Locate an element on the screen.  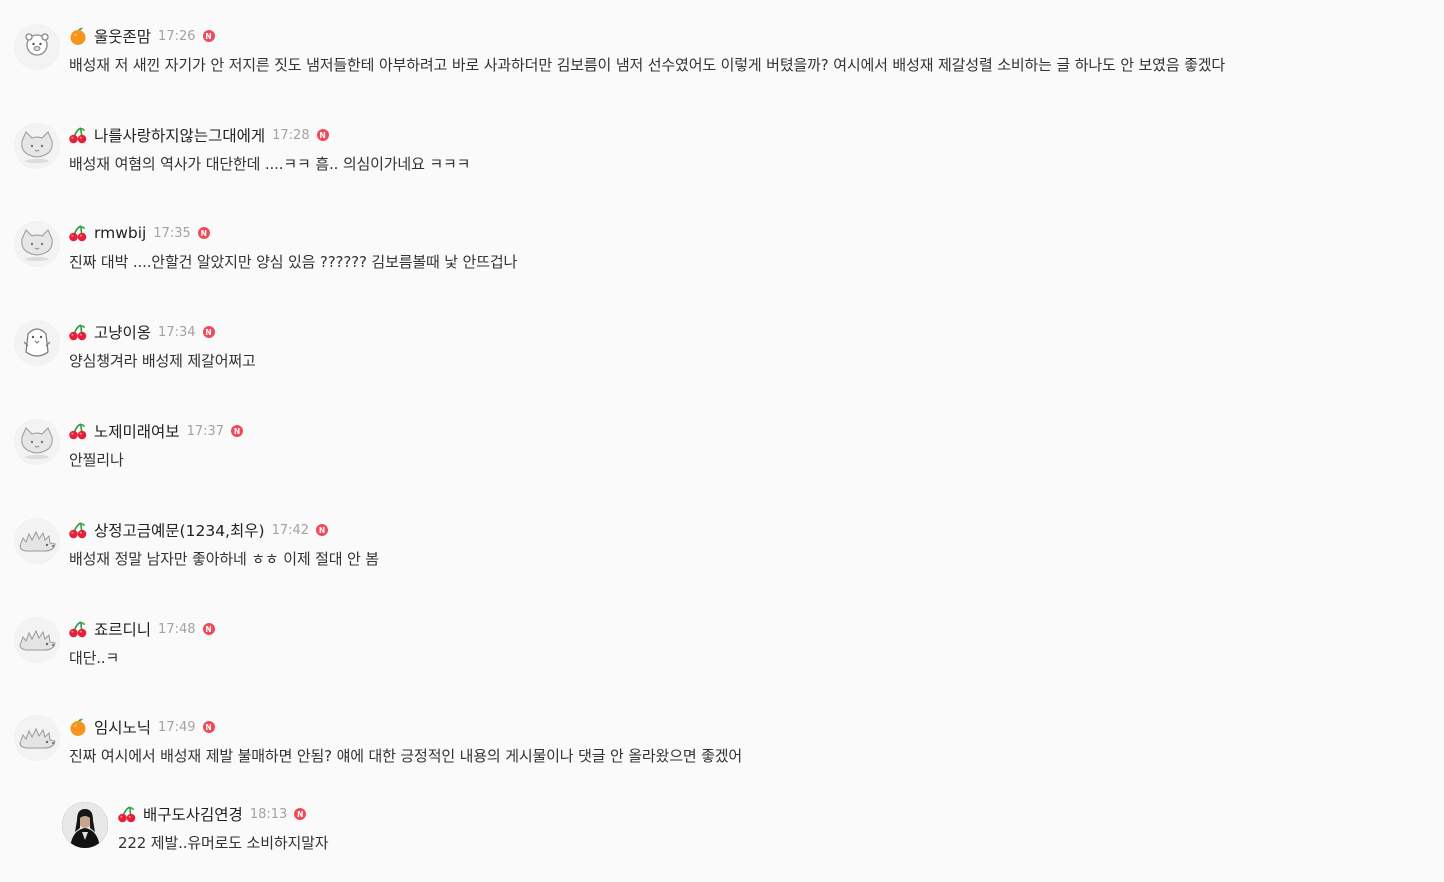
comment-text: 양심챙겨라 배성제 제갈어쩌고 is located at coordinates (162, 361).